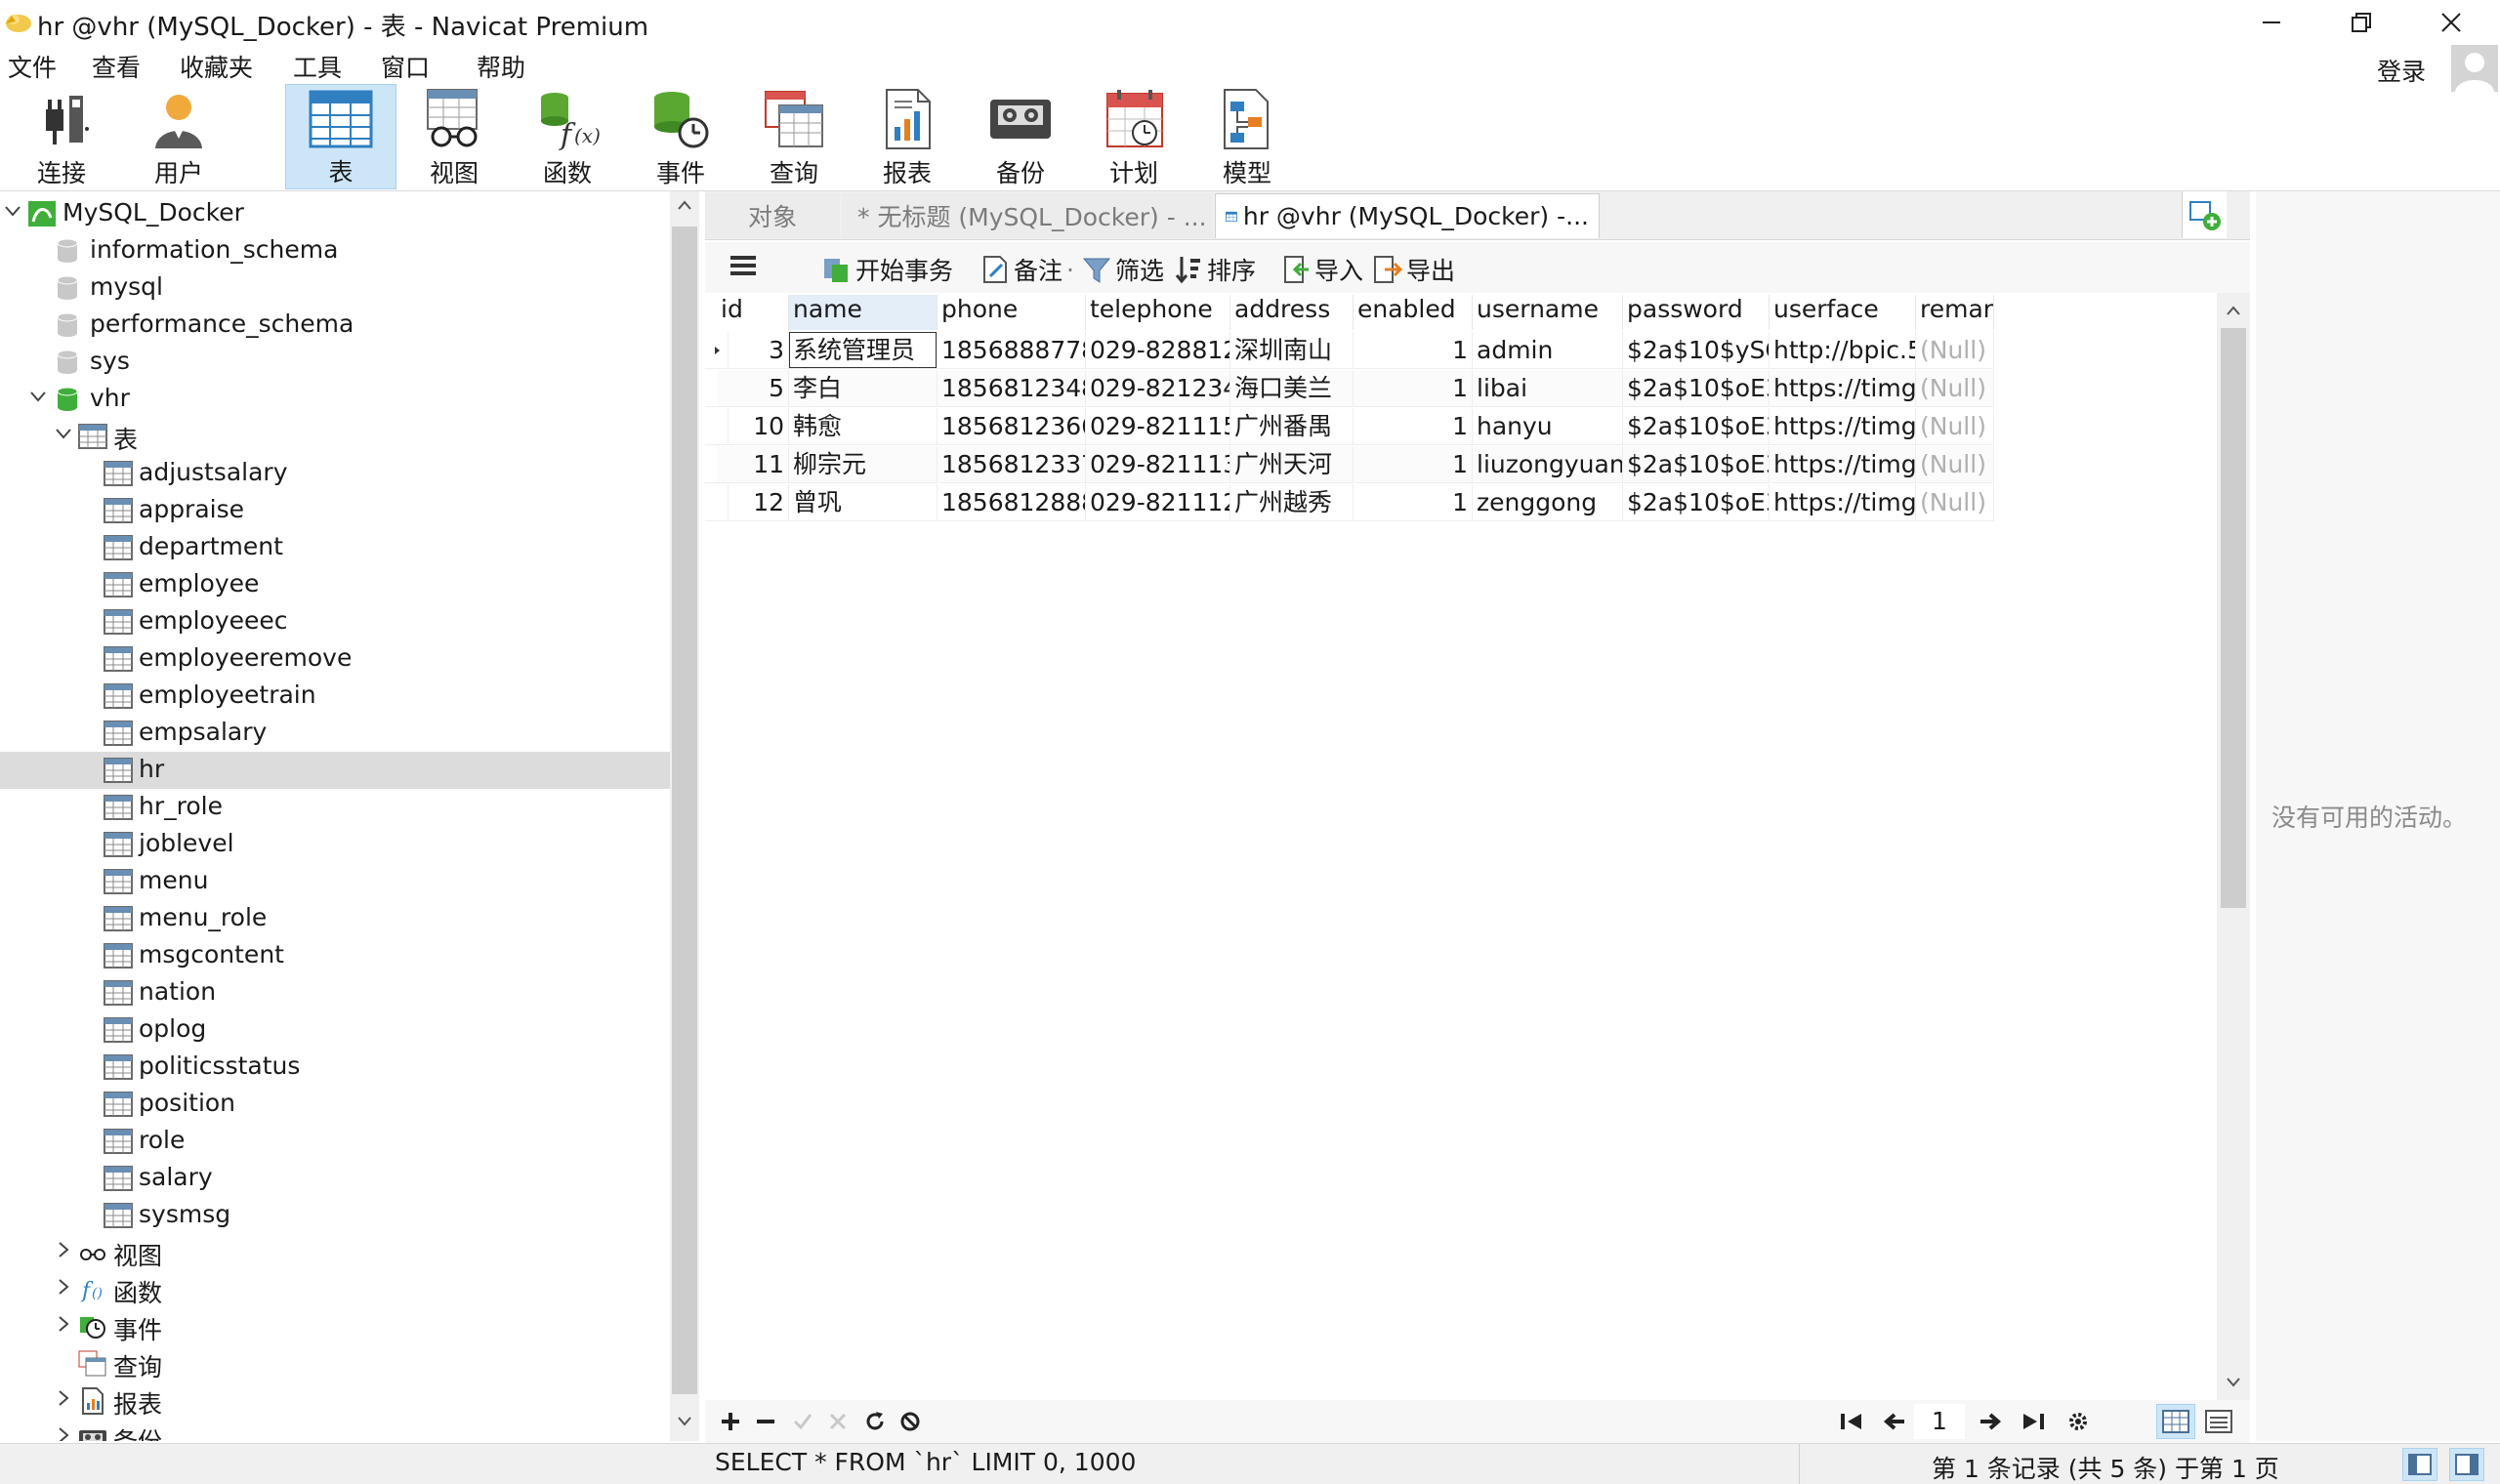 This screenshot has width=2500, height=1484. Describe the element at coordinates (335, 1215) in the screenshot. I see `tree-table-sysmsg: sysmsg` at that location.